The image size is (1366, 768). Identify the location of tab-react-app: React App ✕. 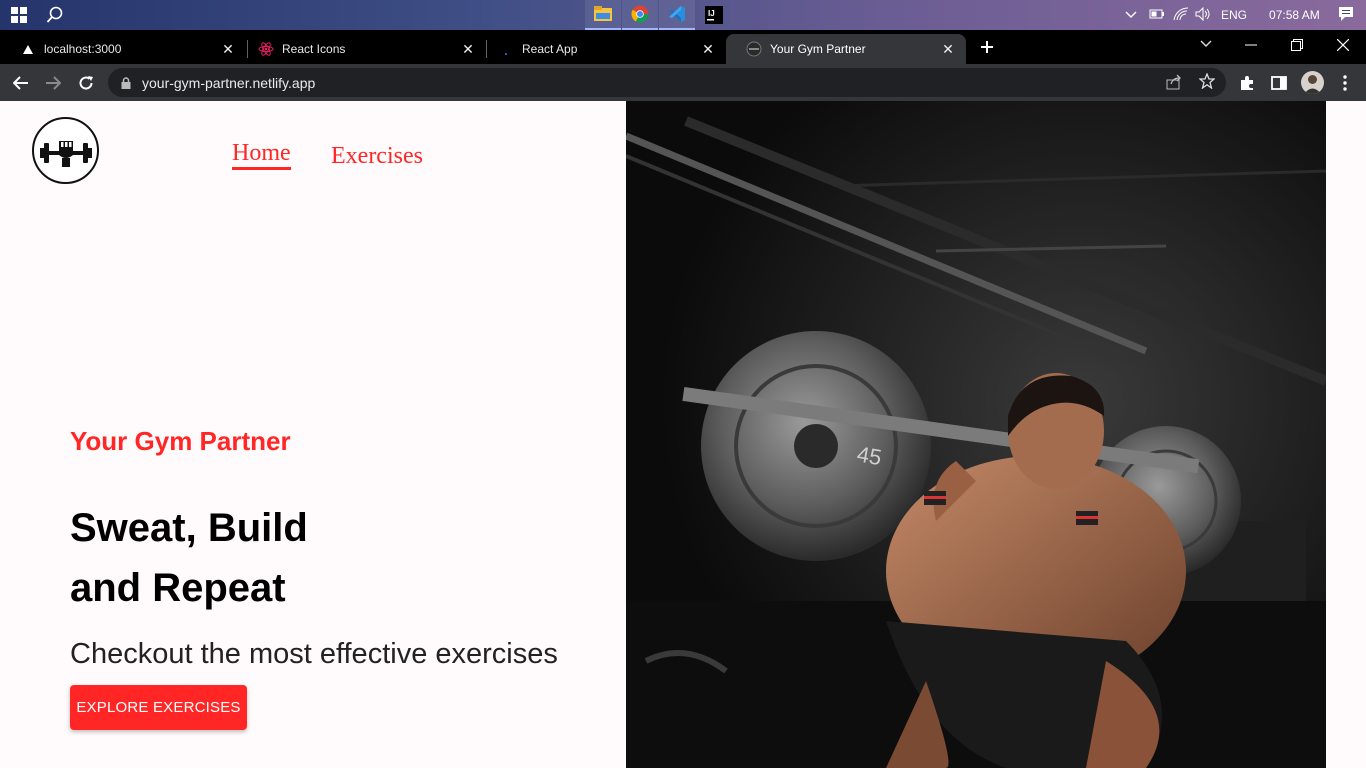
(602, 49).